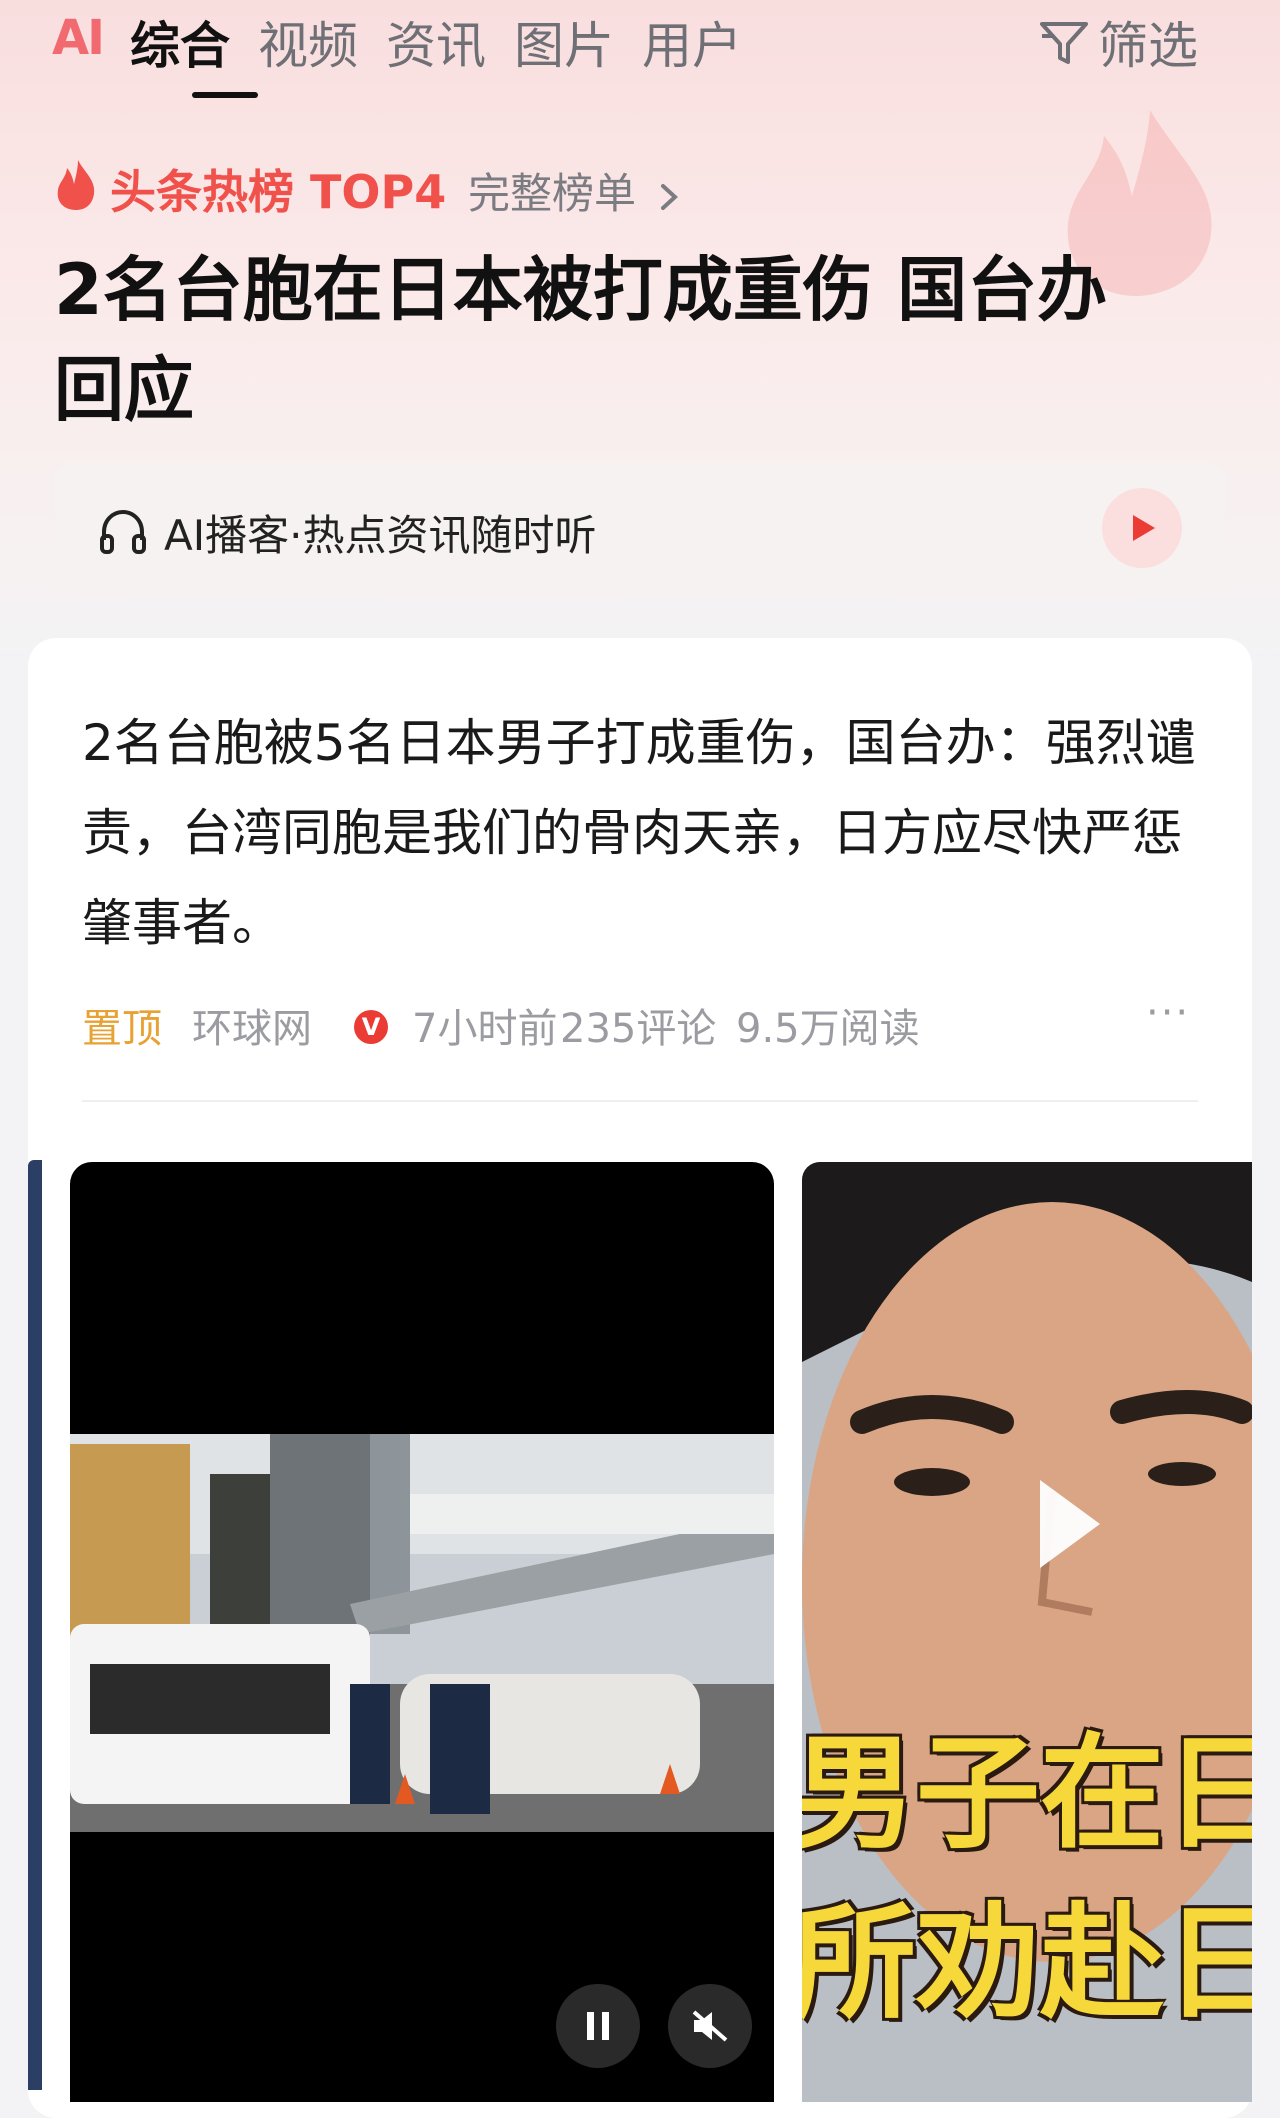 The image size is (1280, 2118). Describe the element at coordinates (1027, 1964) in the screenshot. I see `thumbnail-caption-line2: 所劝赴日旅` at that location.